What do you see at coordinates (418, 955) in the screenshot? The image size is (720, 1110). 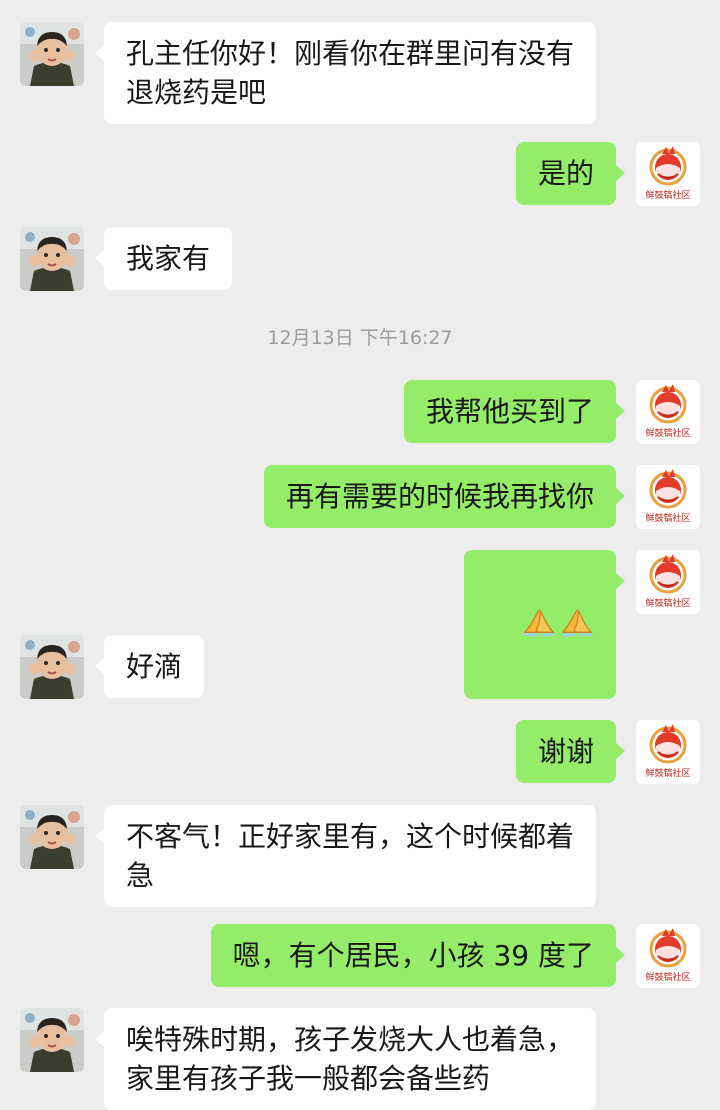 I see `outgoing-message: 嗯，有个居民，小孩 39 度了` at bounding box center [418, 955].